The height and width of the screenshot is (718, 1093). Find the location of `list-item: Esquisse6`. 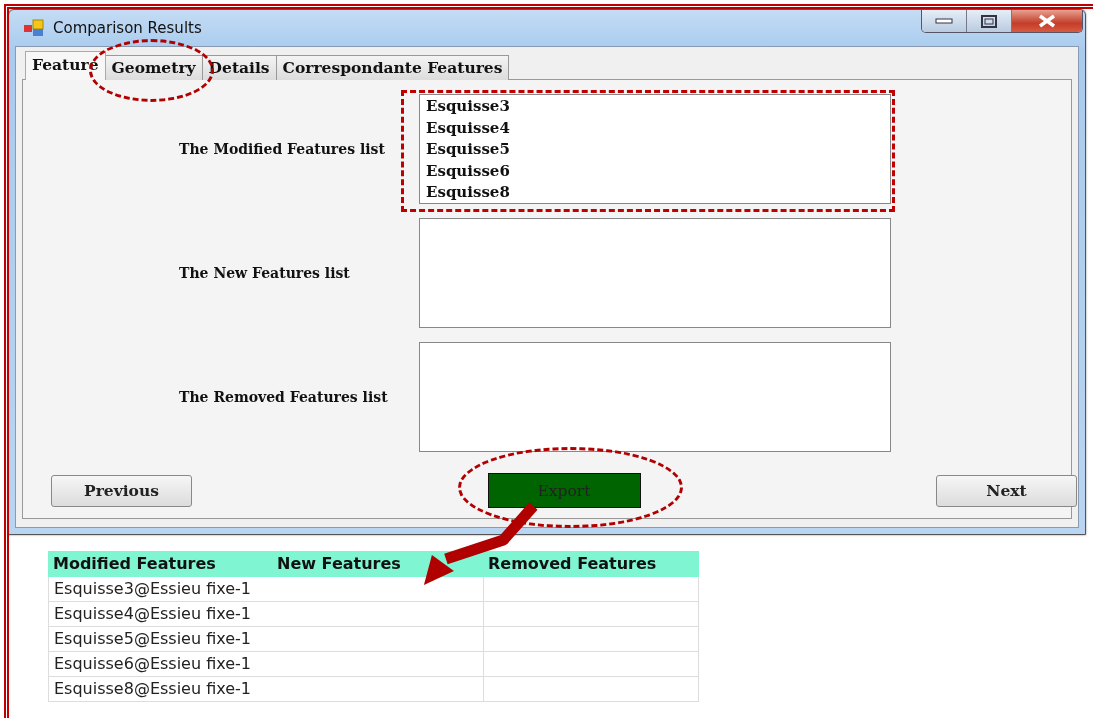

list-item: Esquisse6 is located at coordinates (655, 171).